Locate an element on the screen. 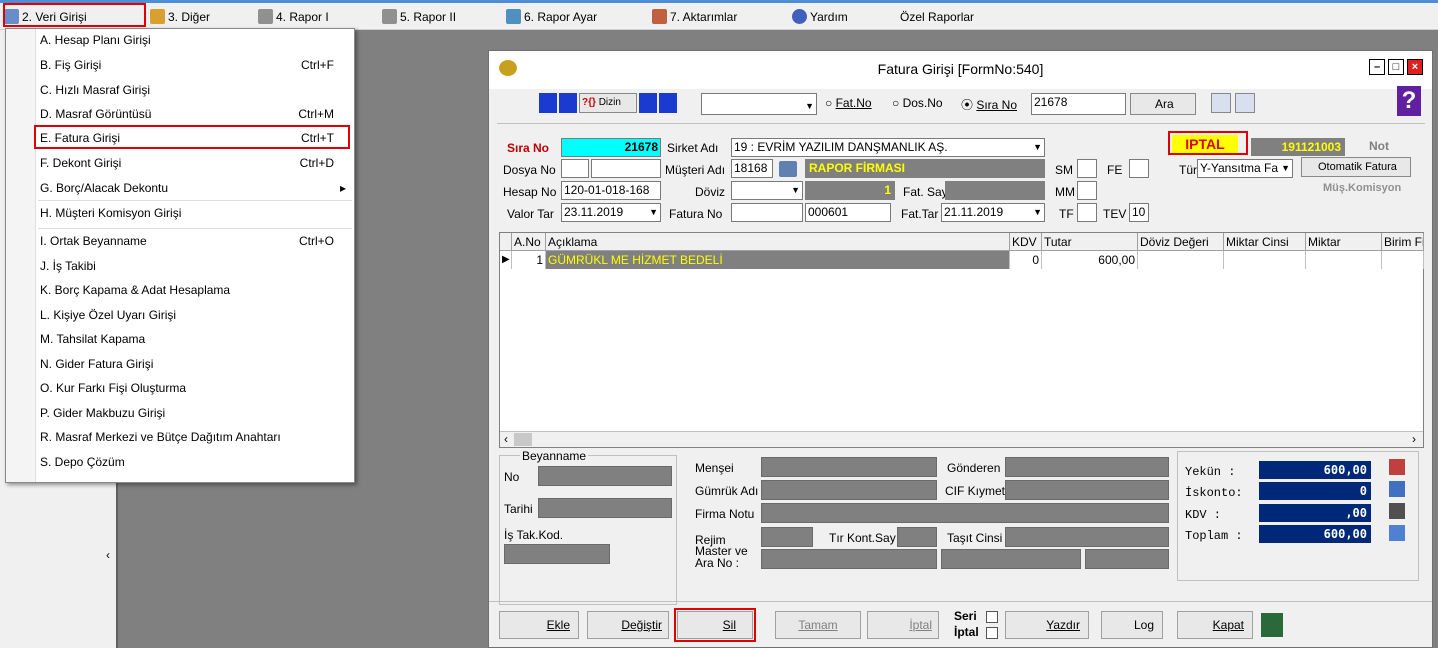 This screenshot has width=1438, height=648. cell-tutar: 600,00 is located at coordinates (1090, 260).